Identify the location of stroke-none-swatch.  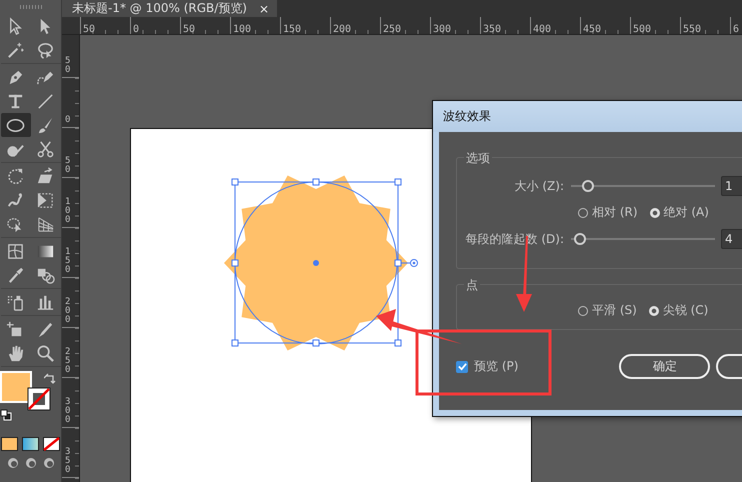
(38, 399).